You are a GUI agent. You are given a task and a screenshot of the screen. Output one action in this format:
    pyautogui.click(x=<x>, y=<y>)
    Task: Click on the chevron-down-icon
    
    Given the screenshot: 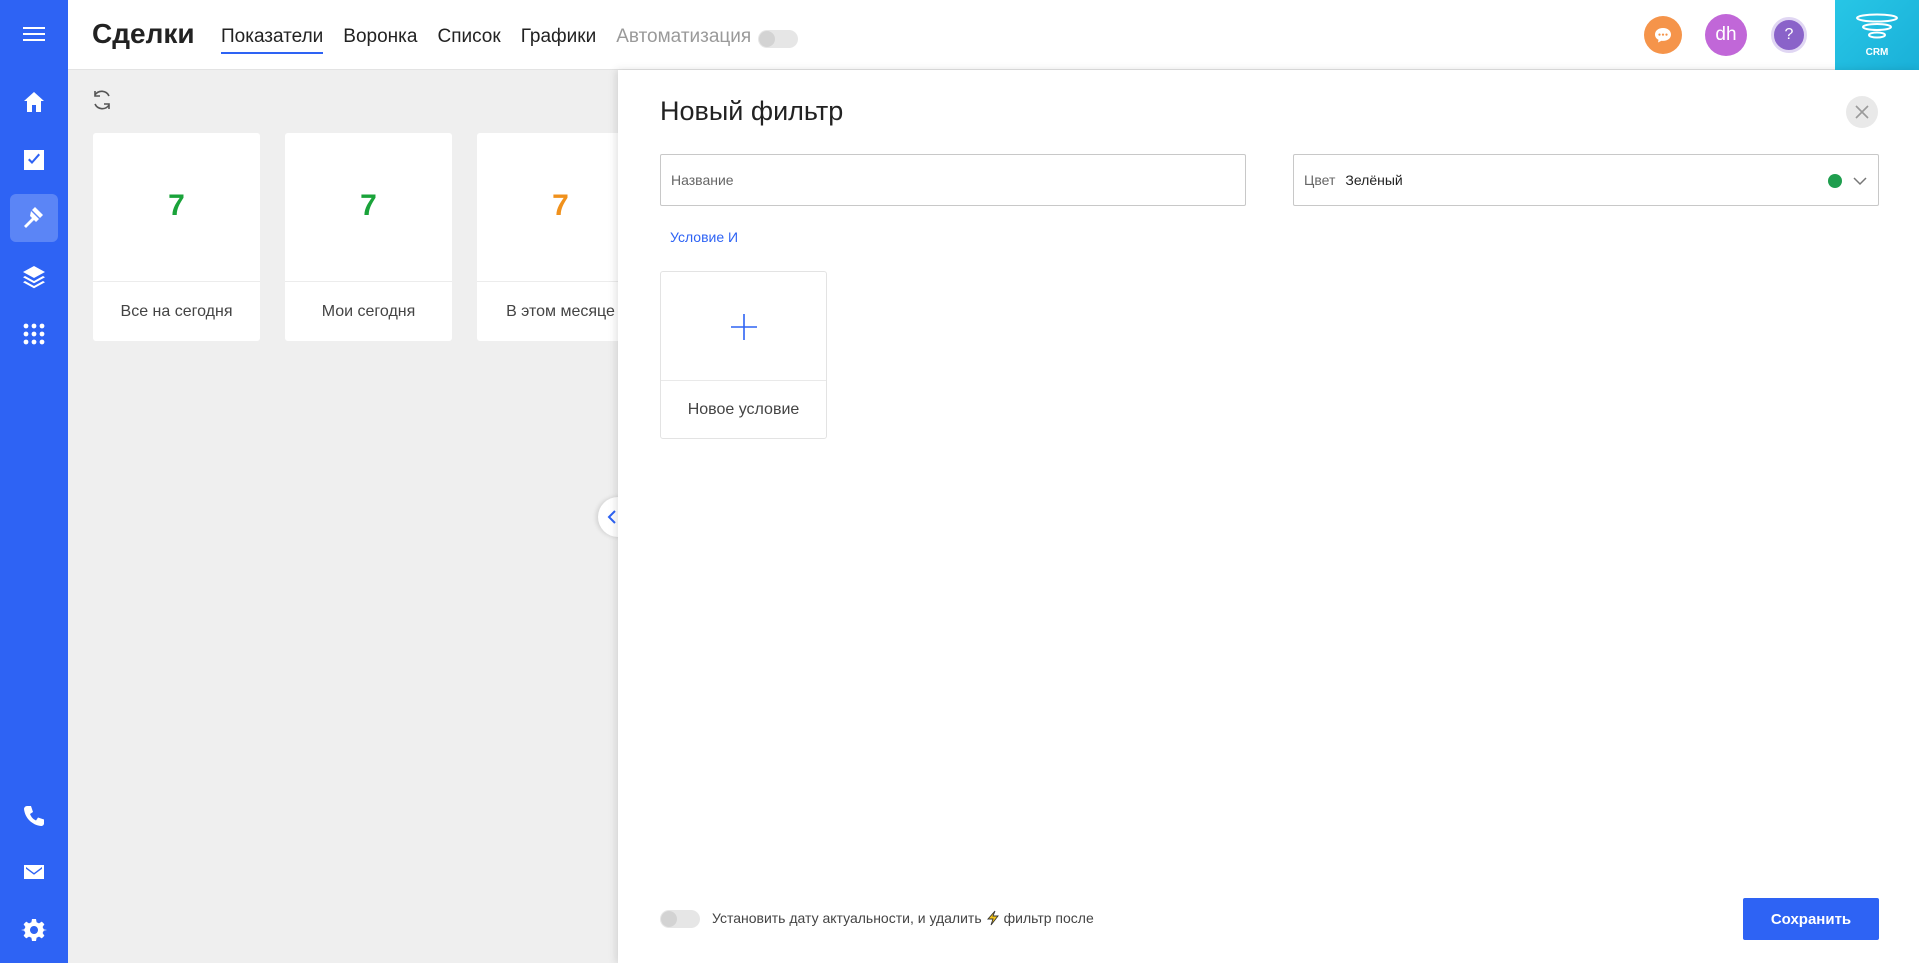 What is the action you would take?
    pyautogui.click(x=1860, y=181)
    